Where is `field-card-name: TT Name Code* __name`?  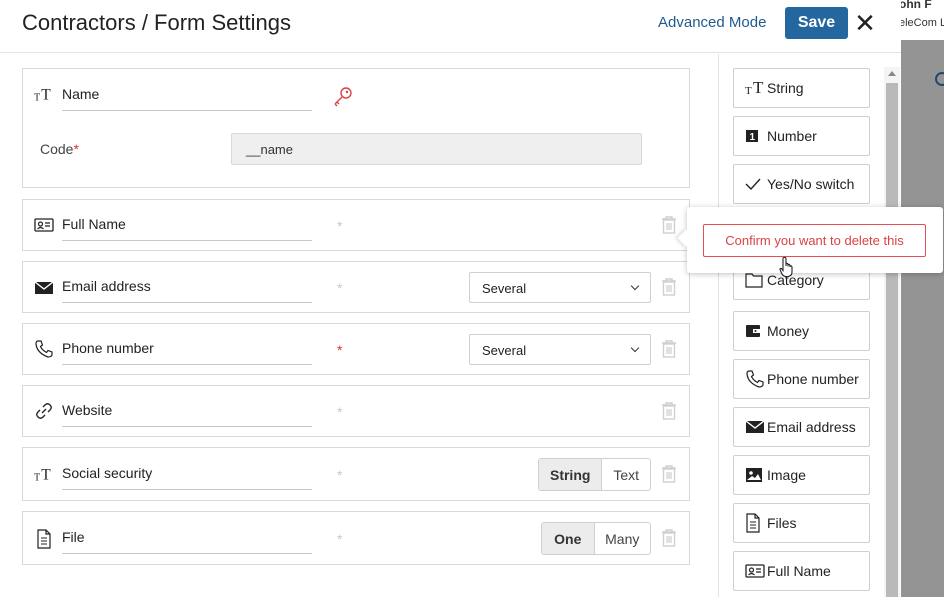 field-card-name: TT Name Code* __name is located at coordinates (356, 128).